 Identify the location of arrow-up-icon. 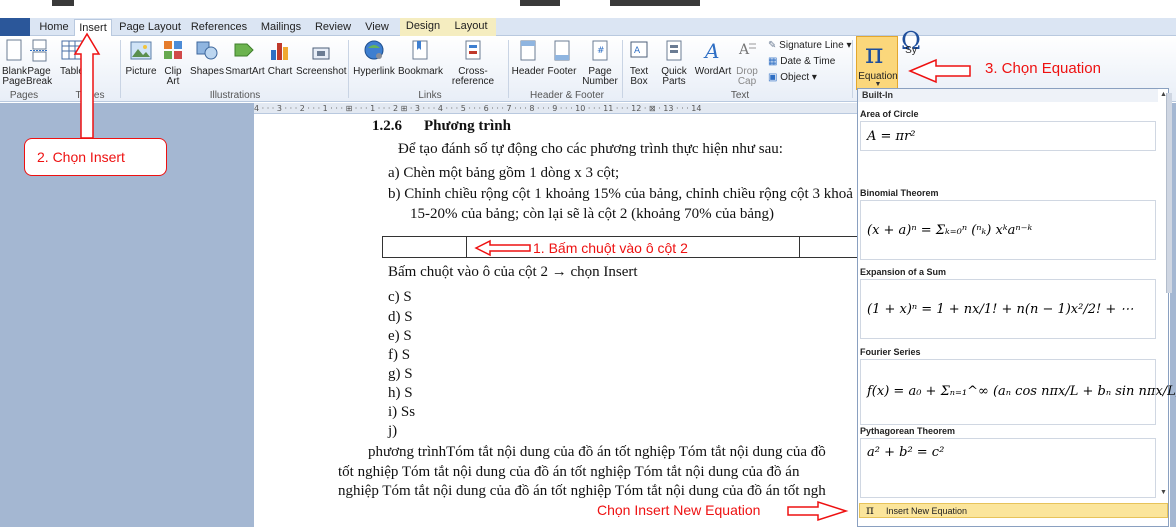
(87, 85).